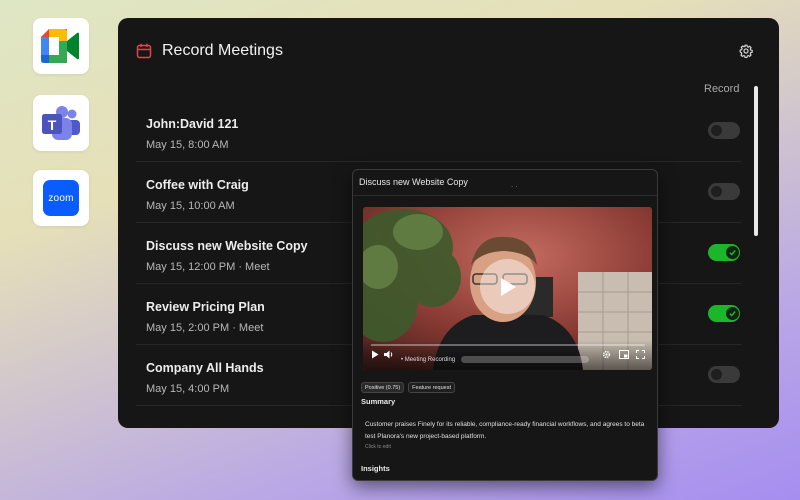 The height and width of the screenshot is (500, 800). I want to click on fullscreen-button, so click(640, 355).